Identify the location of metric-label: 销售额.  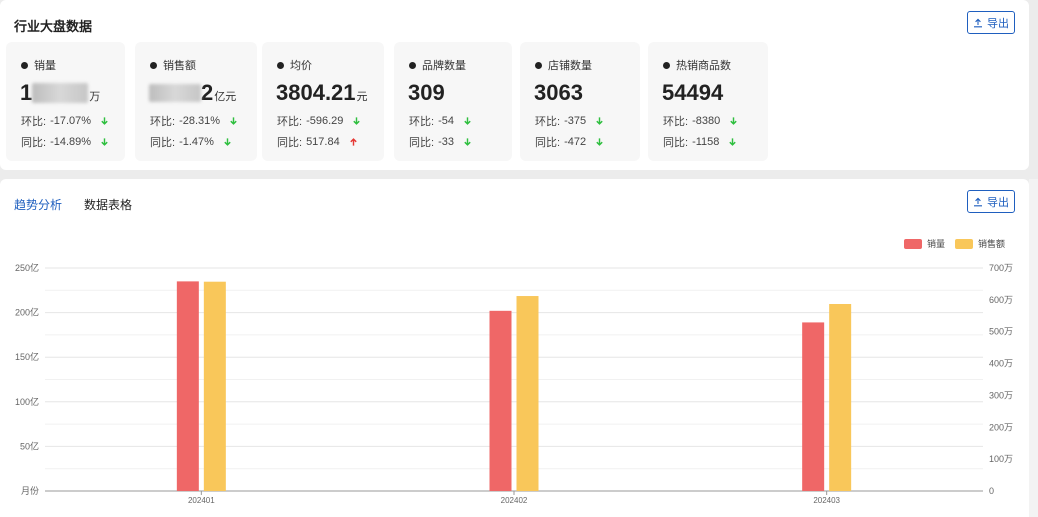
(179, 66).